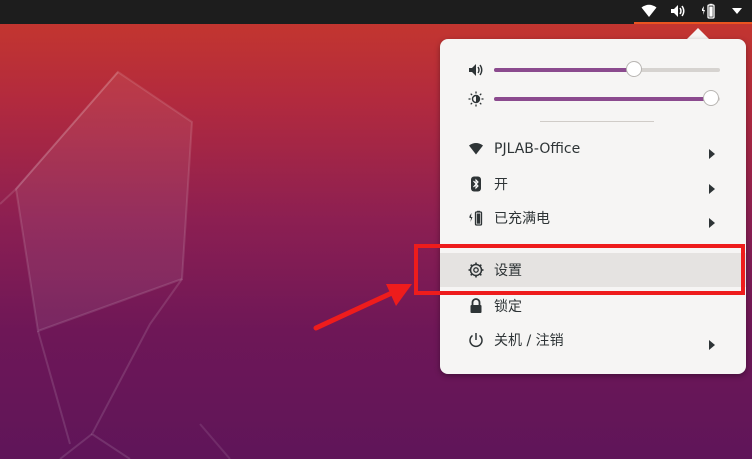 Image resolution: width=752 pixels, height=459 pixels. Describe the element at coordinates (476, 340) in the screenshot. I see `power-icon` at that location.